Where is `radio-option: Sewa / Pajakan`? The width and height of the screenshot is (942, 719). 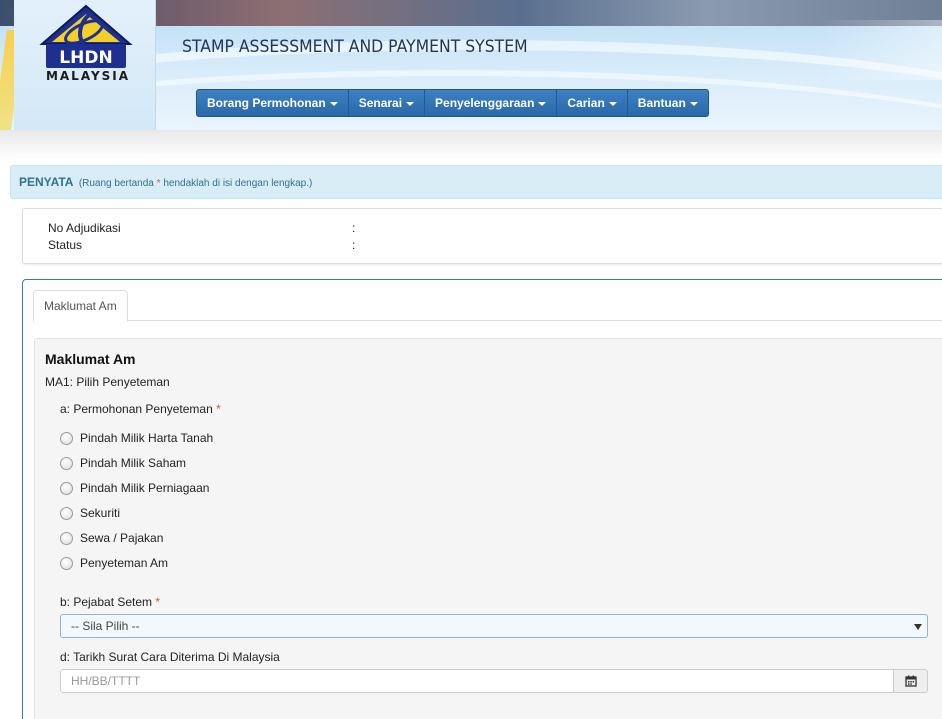 radio-option: Sewa / Pajakan is located at coordinates (111, 537).